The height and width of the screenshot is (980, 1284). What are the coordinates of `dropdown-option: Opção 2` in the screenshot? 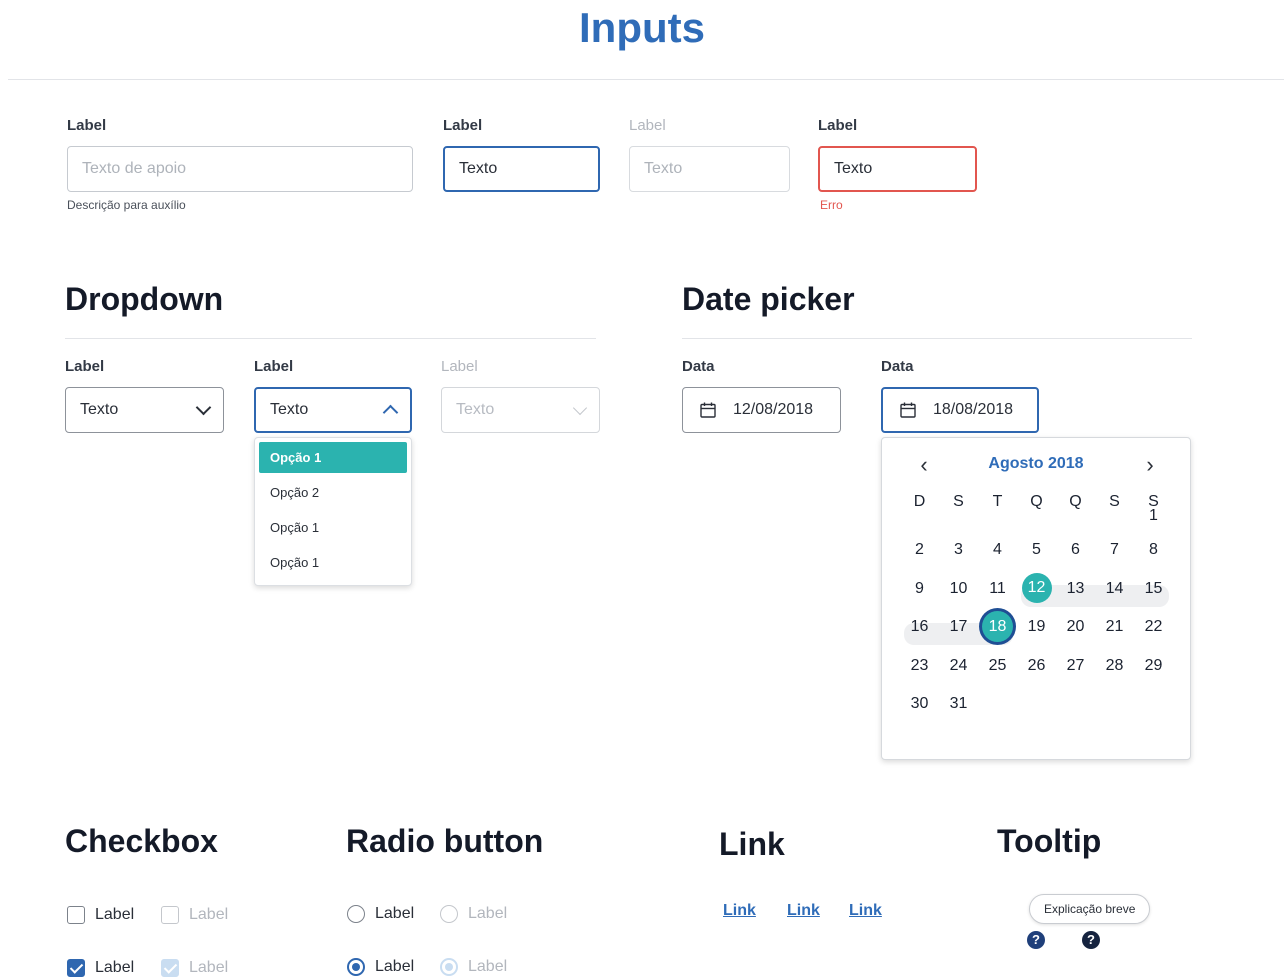 It's located at (333, 492).